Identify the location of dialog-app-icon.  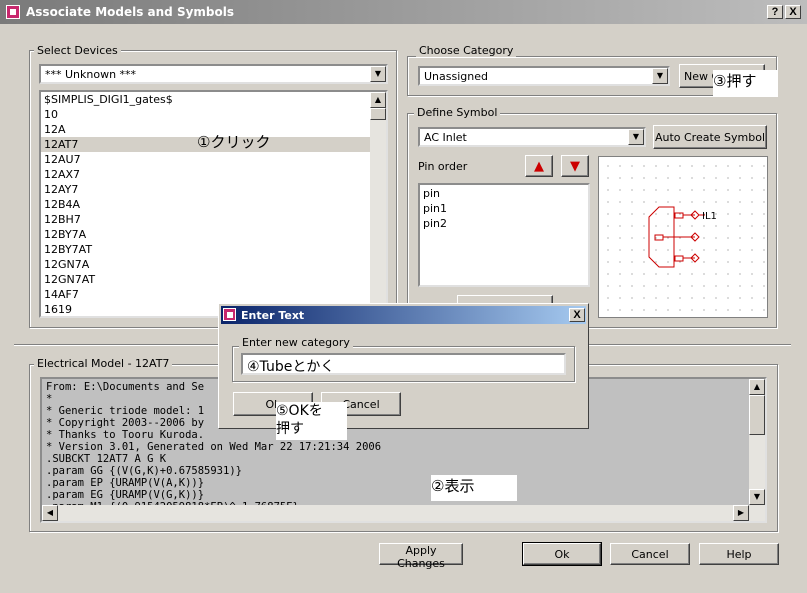
(229, 314).